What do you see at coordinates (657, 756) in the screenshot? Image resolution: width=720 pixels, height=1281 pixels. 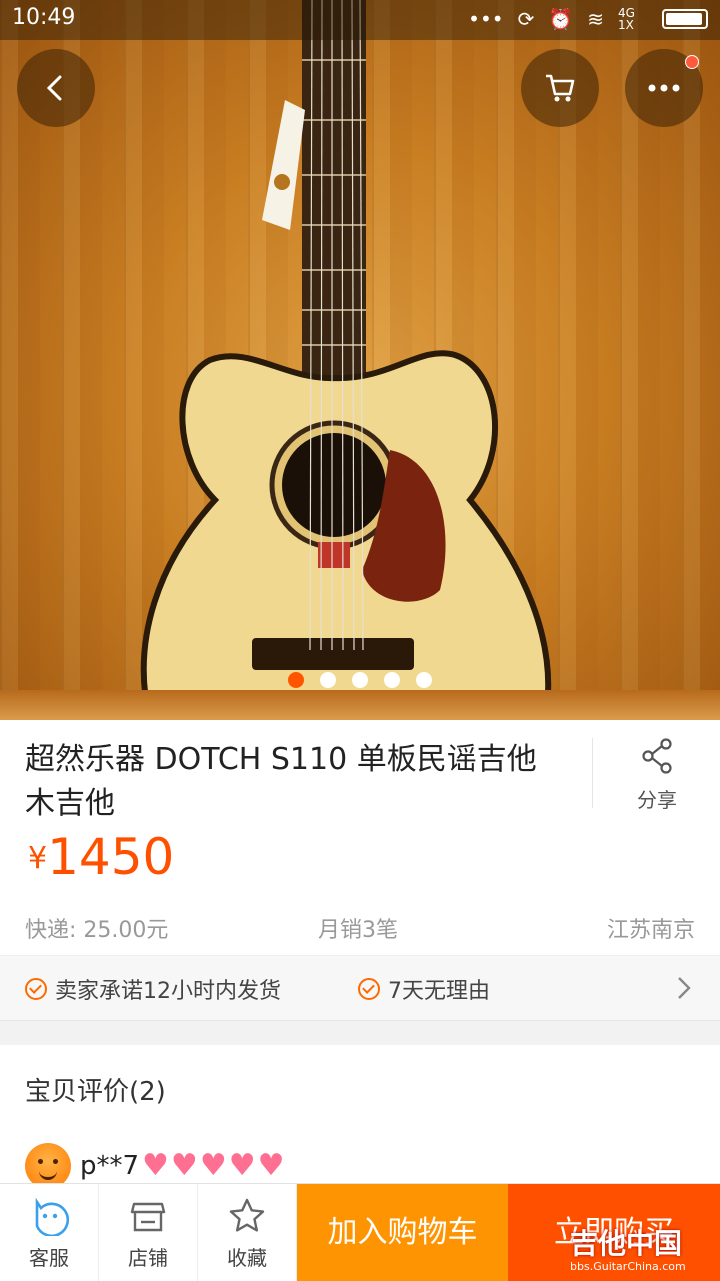 I see `share-icon` at bounding box center [657, 756].